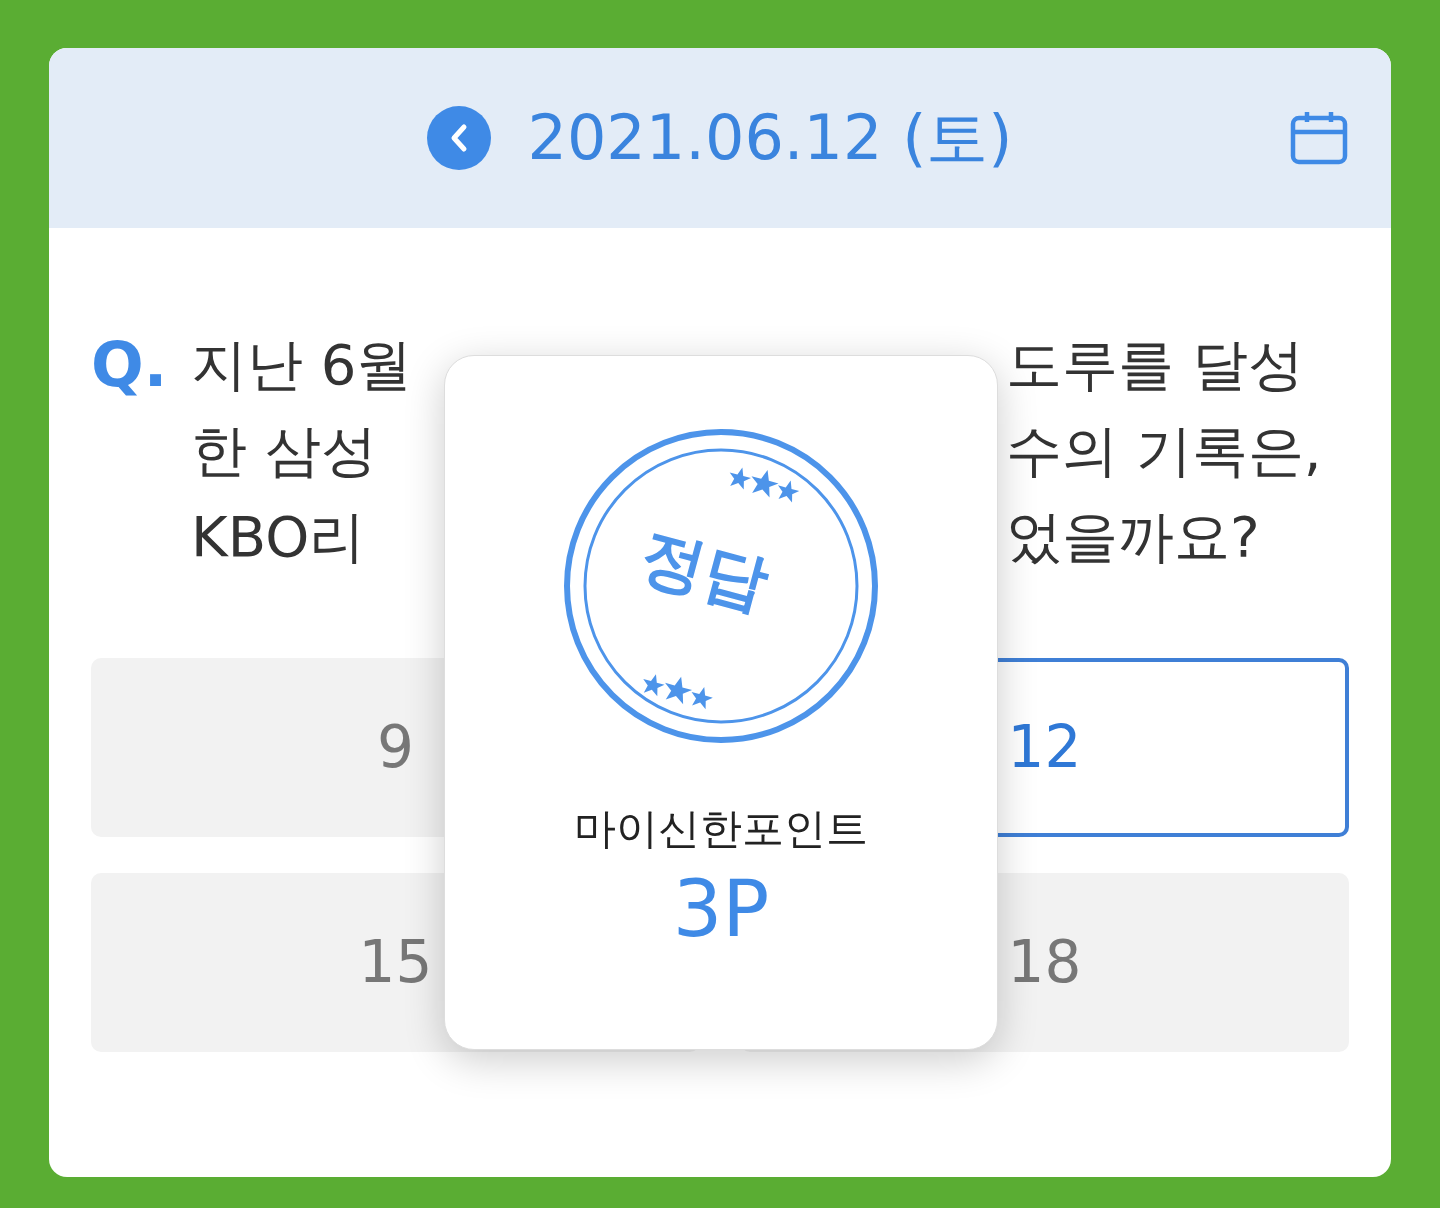 Image resolution: width=1440 pixels, height=1208 pixels. Describe the element at coordinates (1164, 451) in the screenshot. I see `question-text: 수의 기록은,` at that location.